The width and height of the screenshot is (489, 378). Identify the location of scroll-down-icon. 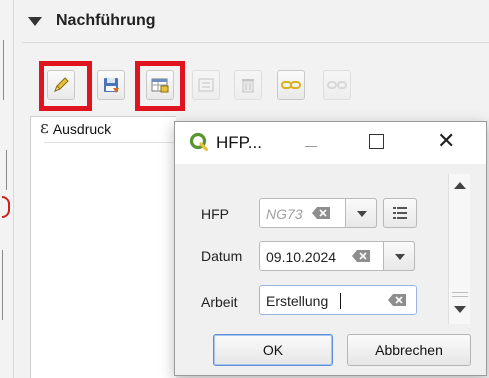
(460, 309).